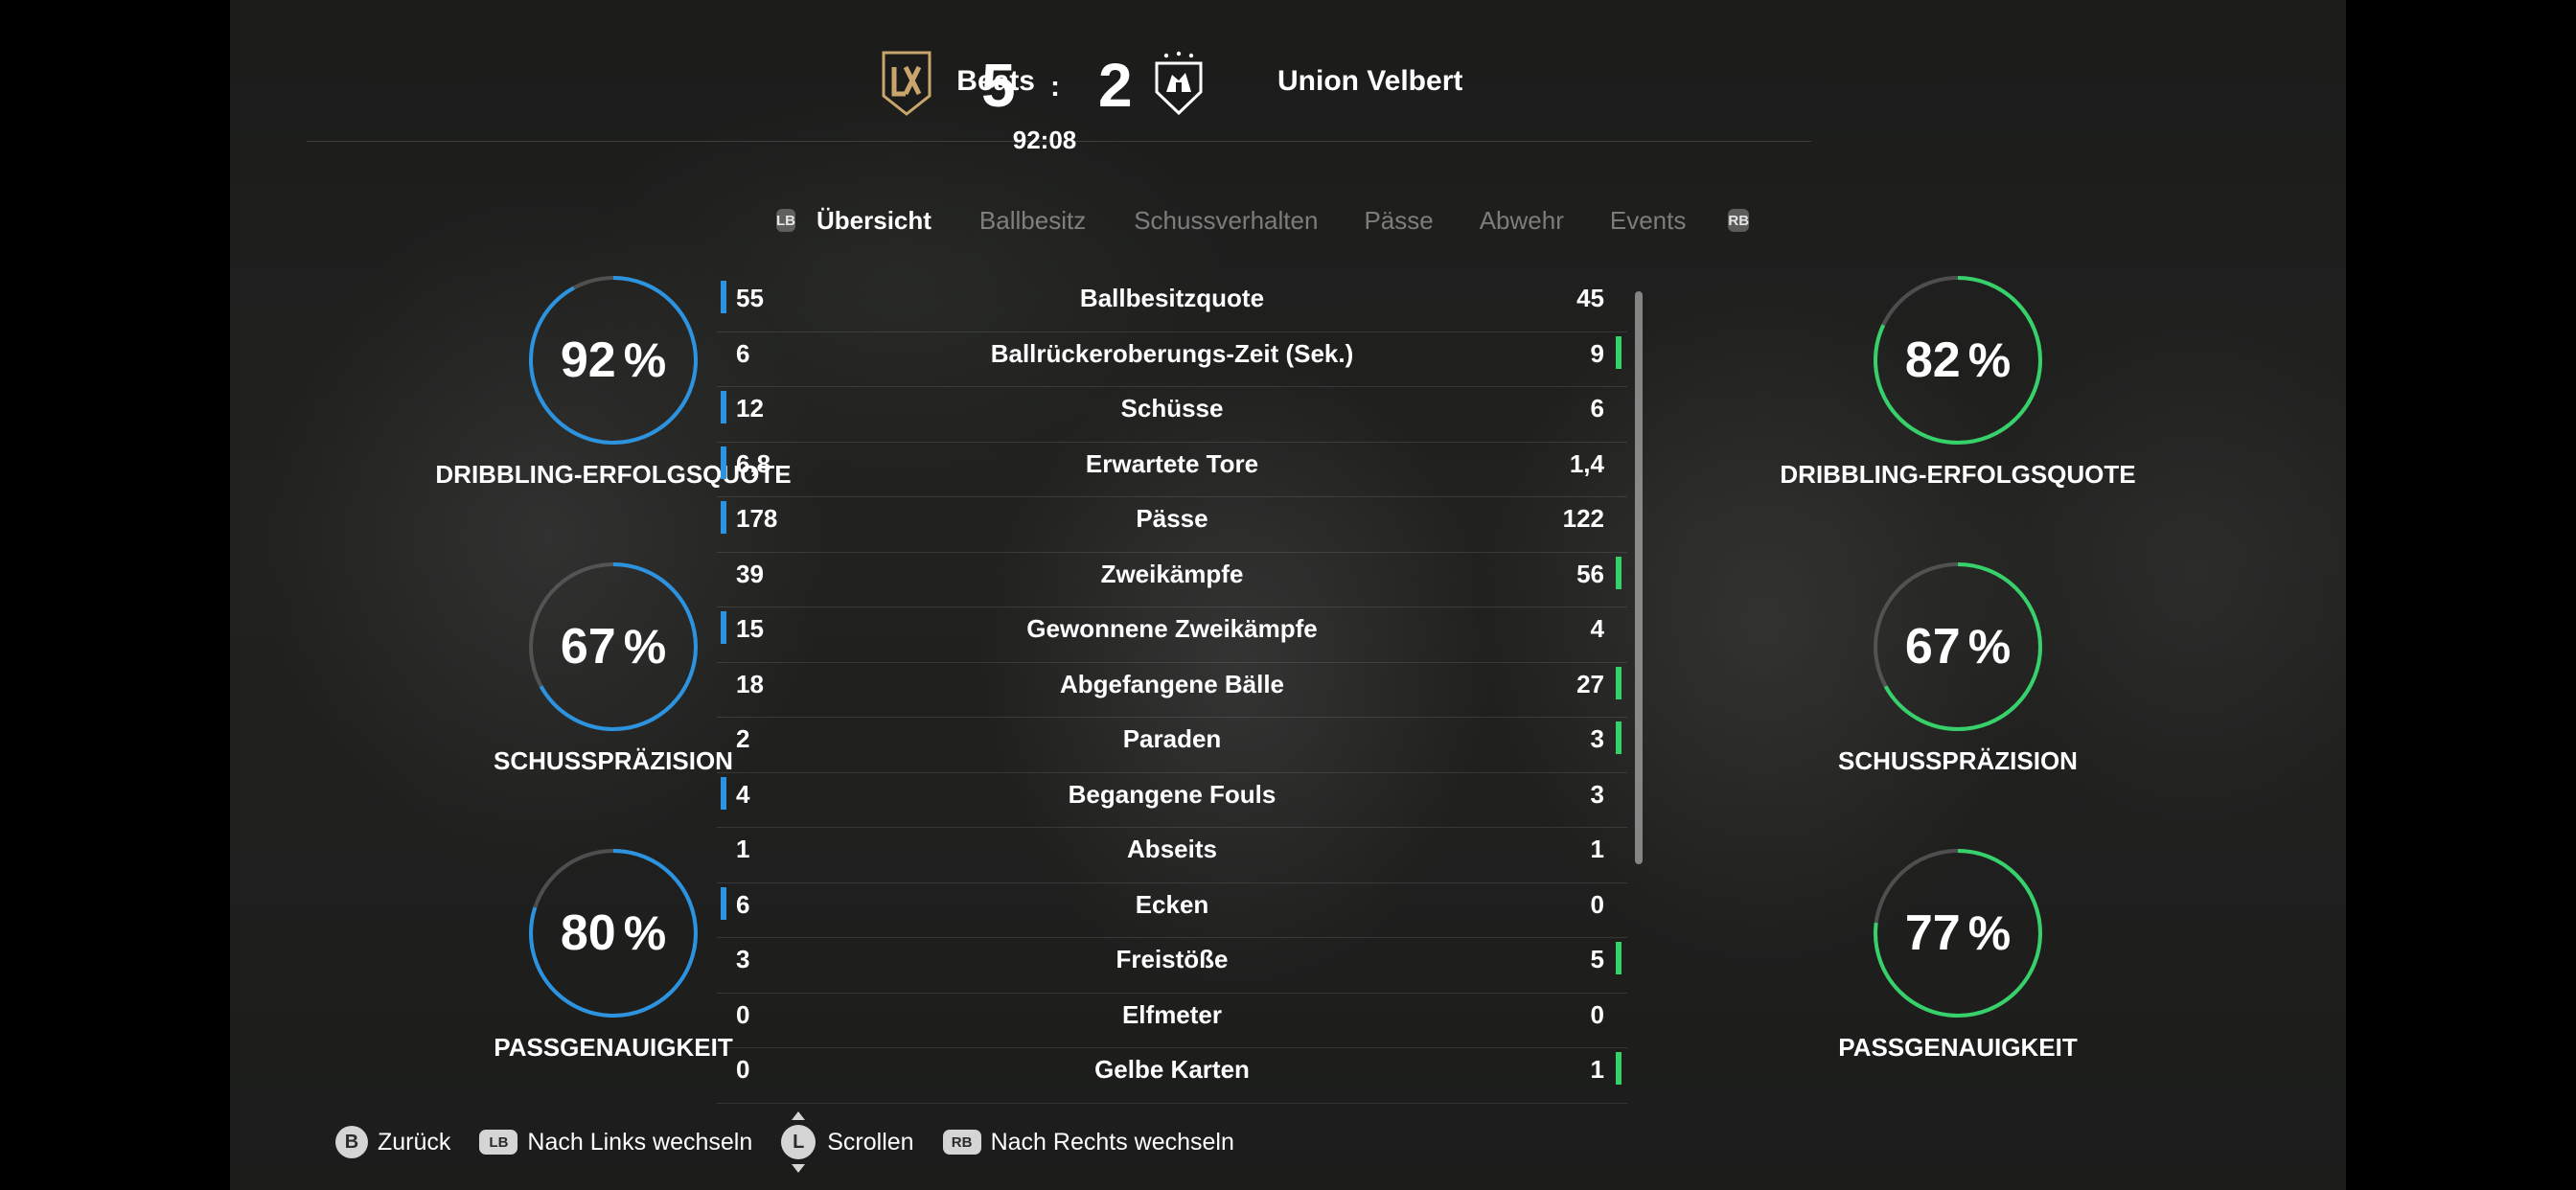 The image size is (2576, 1190). Describe the element at coordinates (757, 518) in the screenshot. I see `stat-home-value: 178` at that location.